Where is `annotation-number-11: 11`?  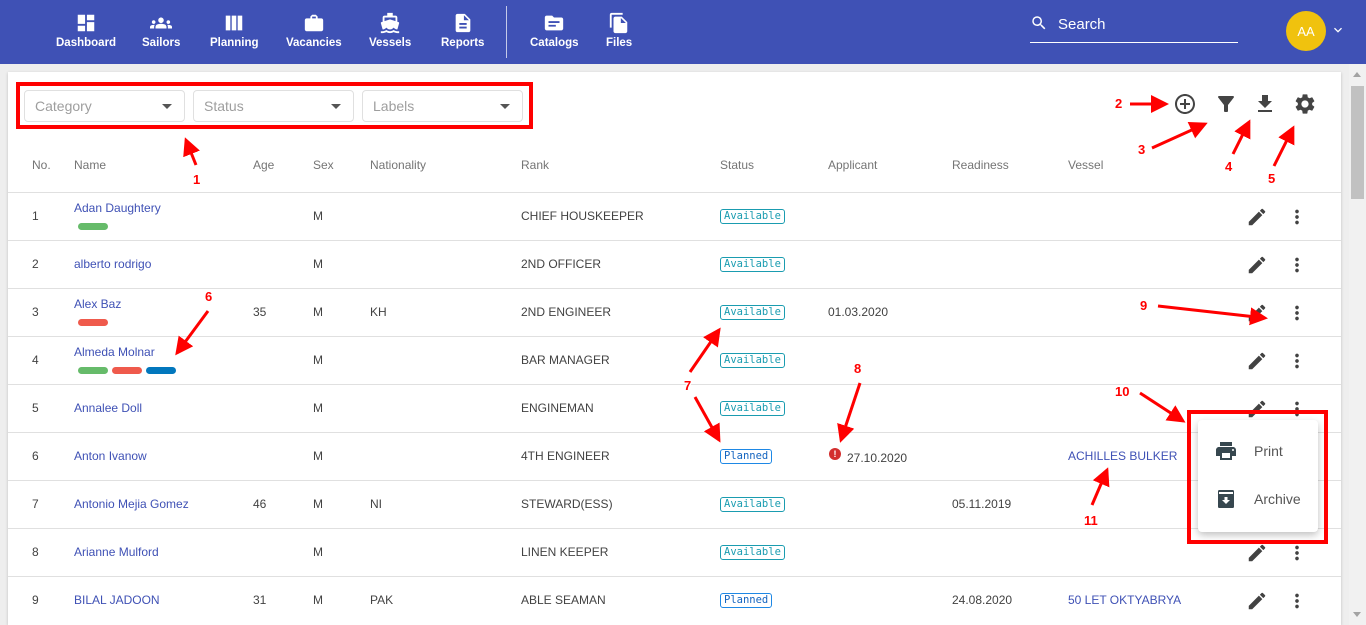
annotation-number-11: 11 is located at coordinates (1091, 520).